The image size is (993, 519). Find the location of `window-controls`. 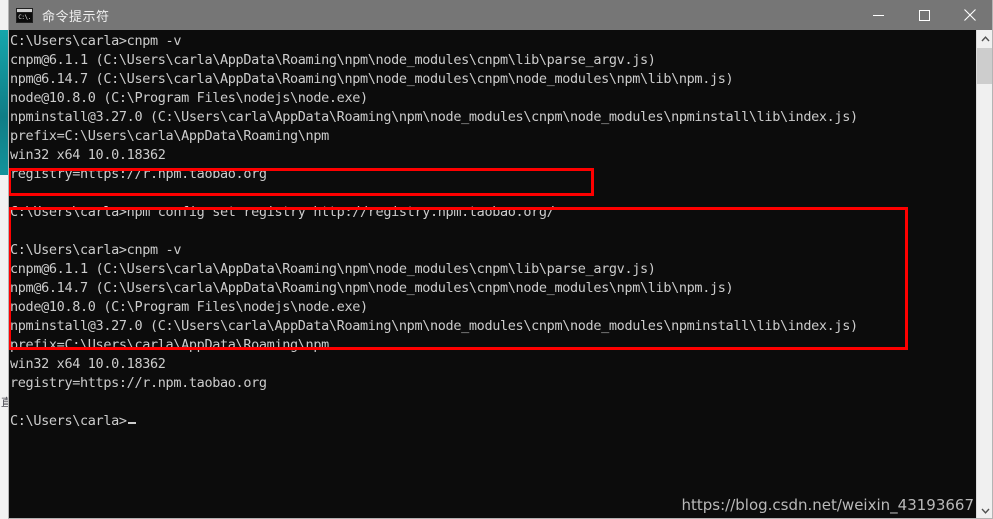

window-controls is located at coordinates (924, 15).